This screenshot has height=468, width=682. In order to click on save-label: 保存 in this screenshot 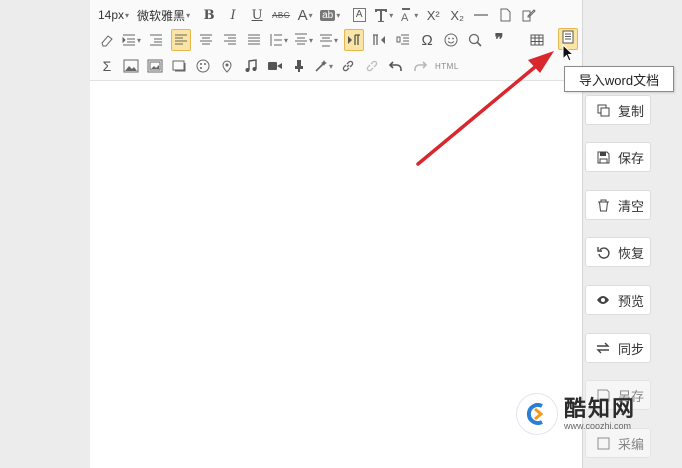, I will do `click(631, 158)`.